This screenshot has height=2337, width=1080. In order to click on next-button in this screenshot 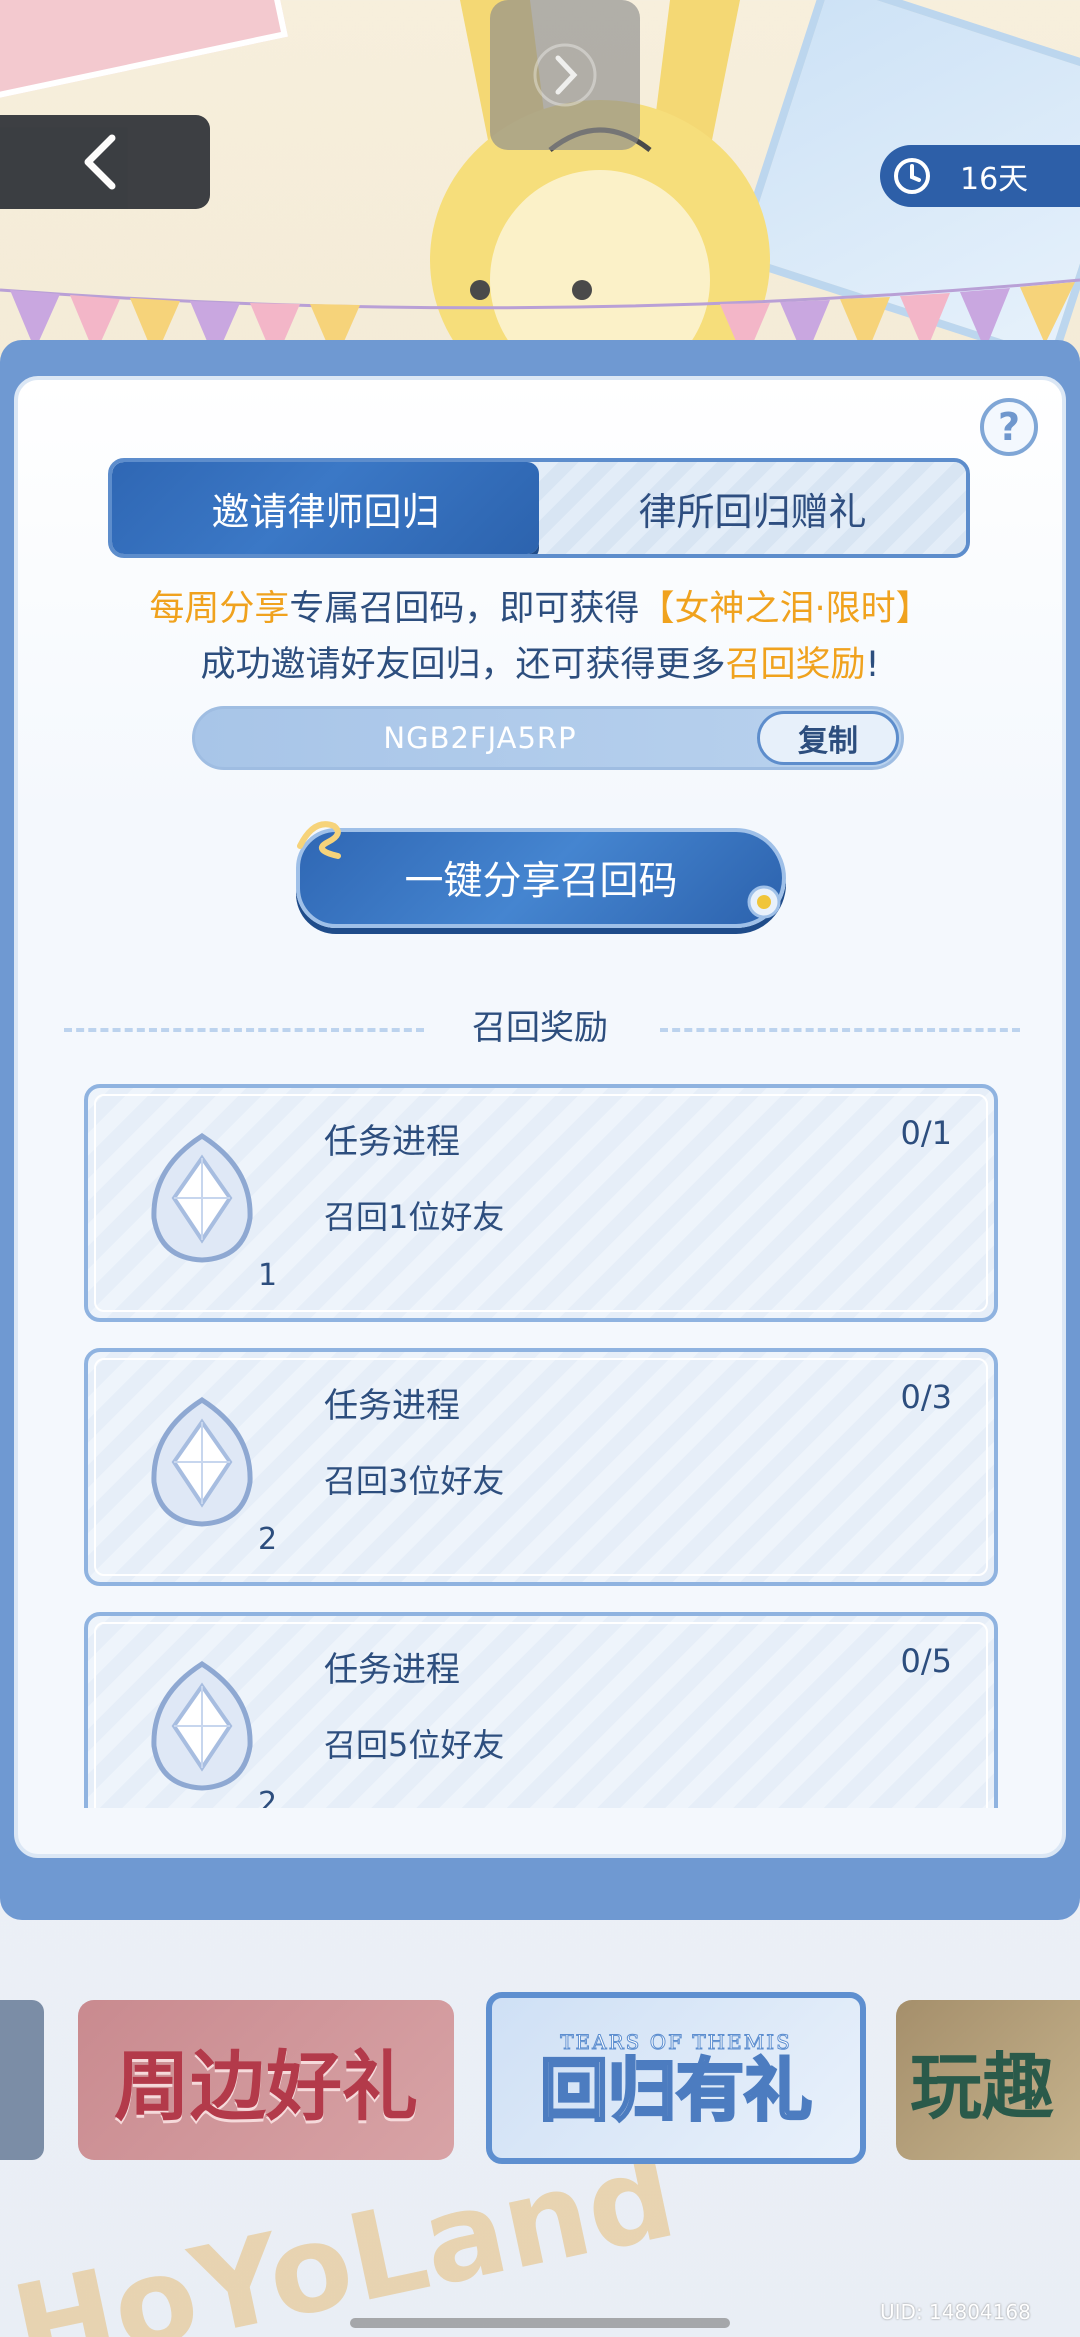, I will do `click(565, 75)`.